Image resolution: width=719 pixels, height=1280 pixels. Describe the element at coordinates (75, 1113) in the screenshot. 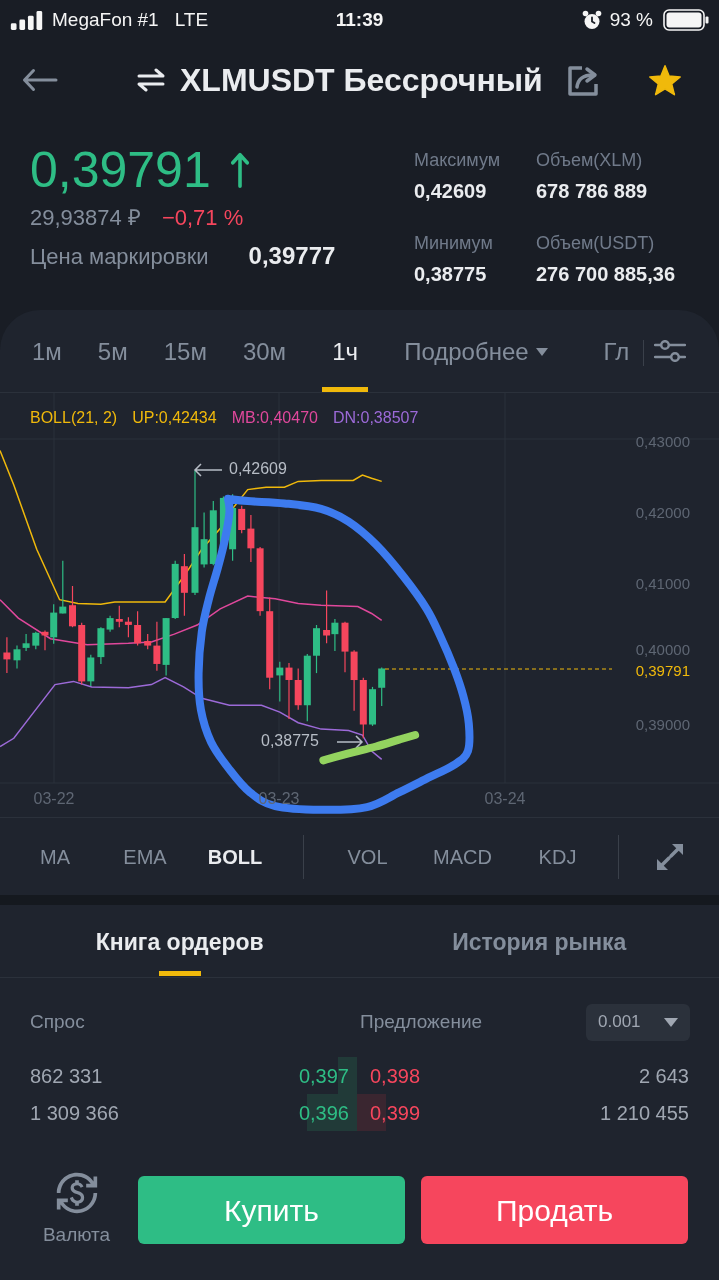

I see `bid-quantity: 1 309 366` at that location.